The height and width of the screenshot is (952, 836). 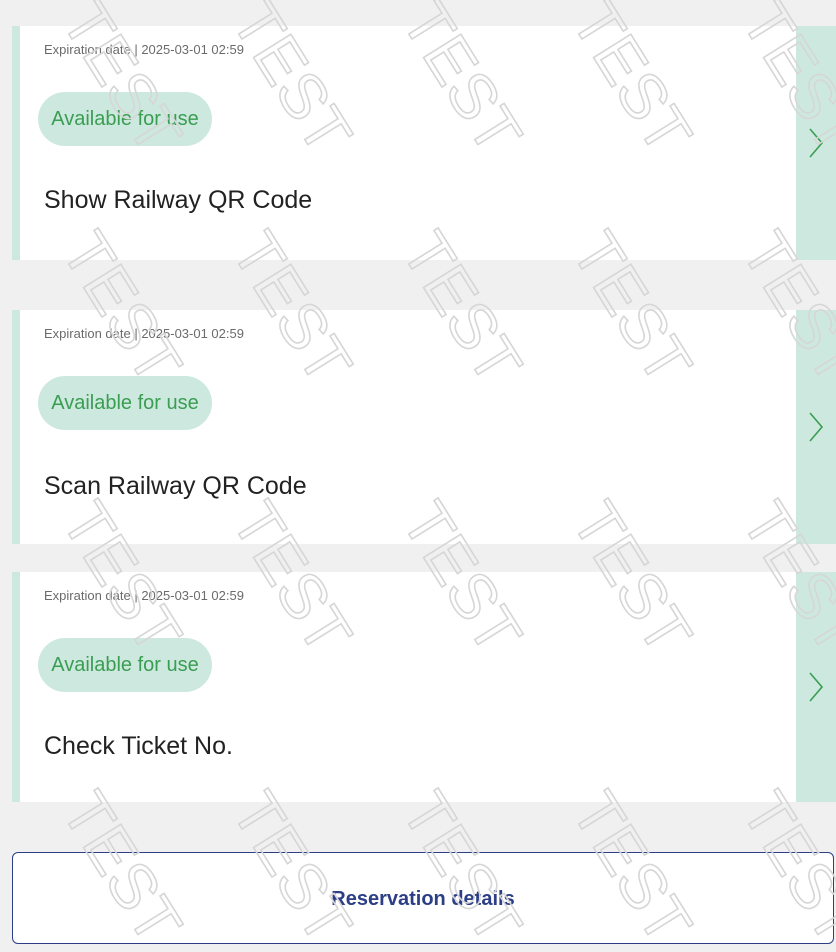 What do you see at coordinates (418, 13) in the screenshot?
I see `top-strip` at bounding box center [418, 13].